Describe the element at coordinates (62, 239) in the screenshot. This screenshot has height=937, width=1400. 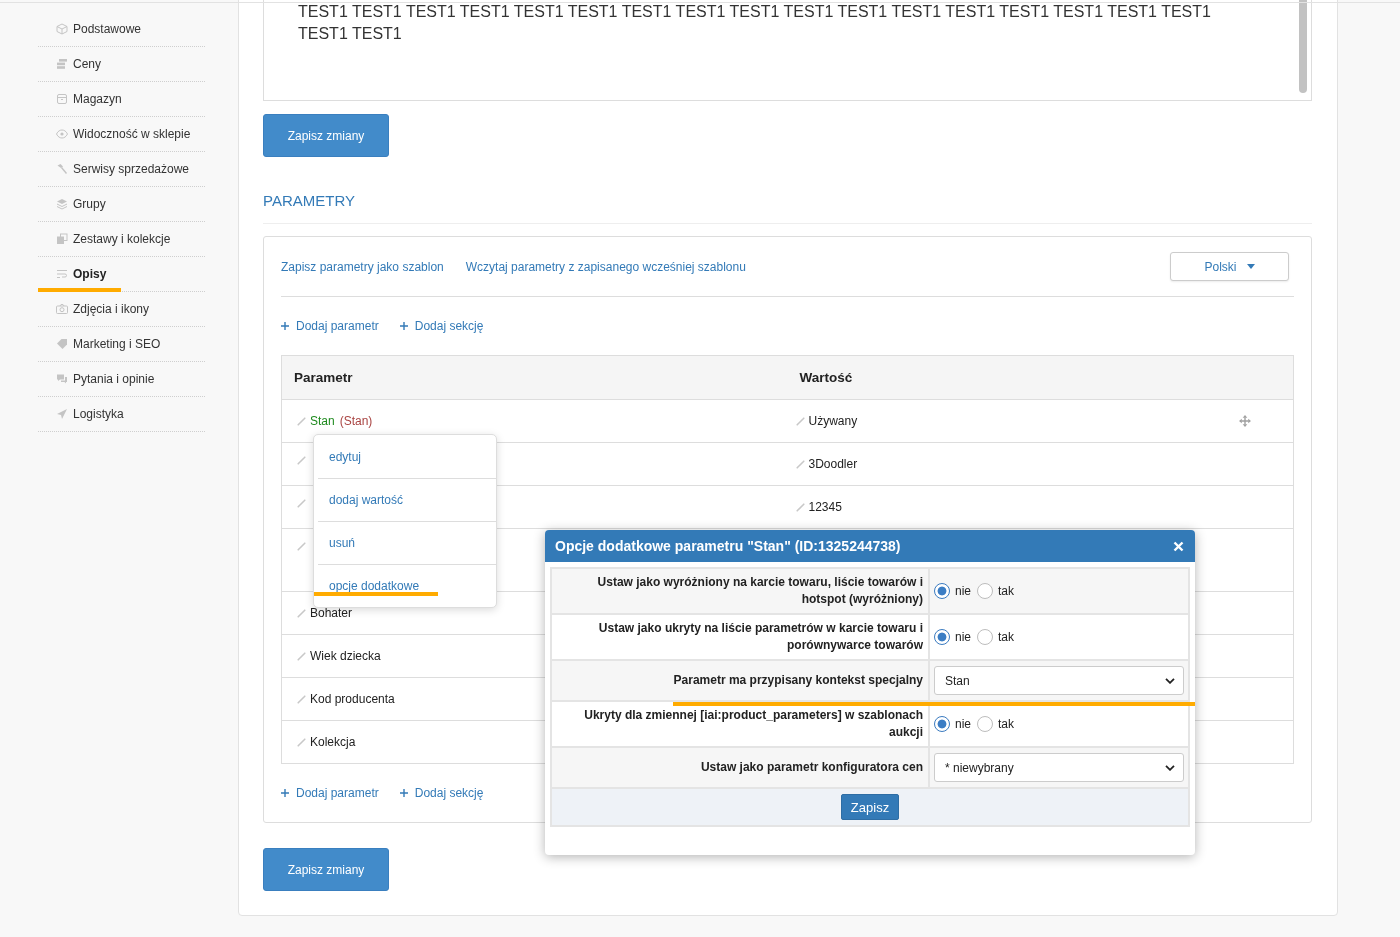
I see `copy-icon` at that location.